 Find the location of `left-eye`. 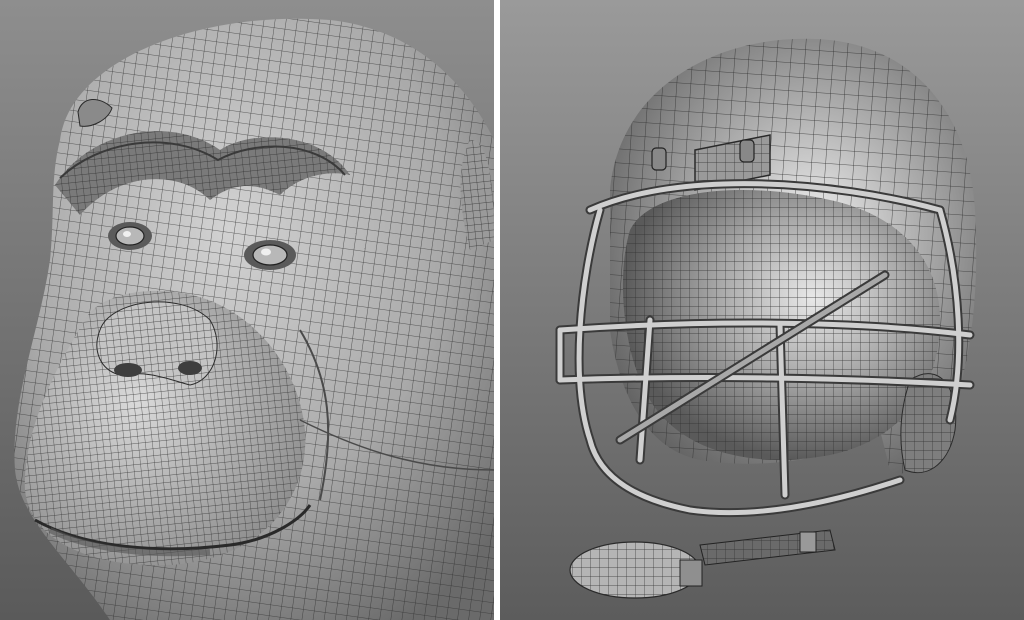

left-eye is located at coordinates (130, 236).